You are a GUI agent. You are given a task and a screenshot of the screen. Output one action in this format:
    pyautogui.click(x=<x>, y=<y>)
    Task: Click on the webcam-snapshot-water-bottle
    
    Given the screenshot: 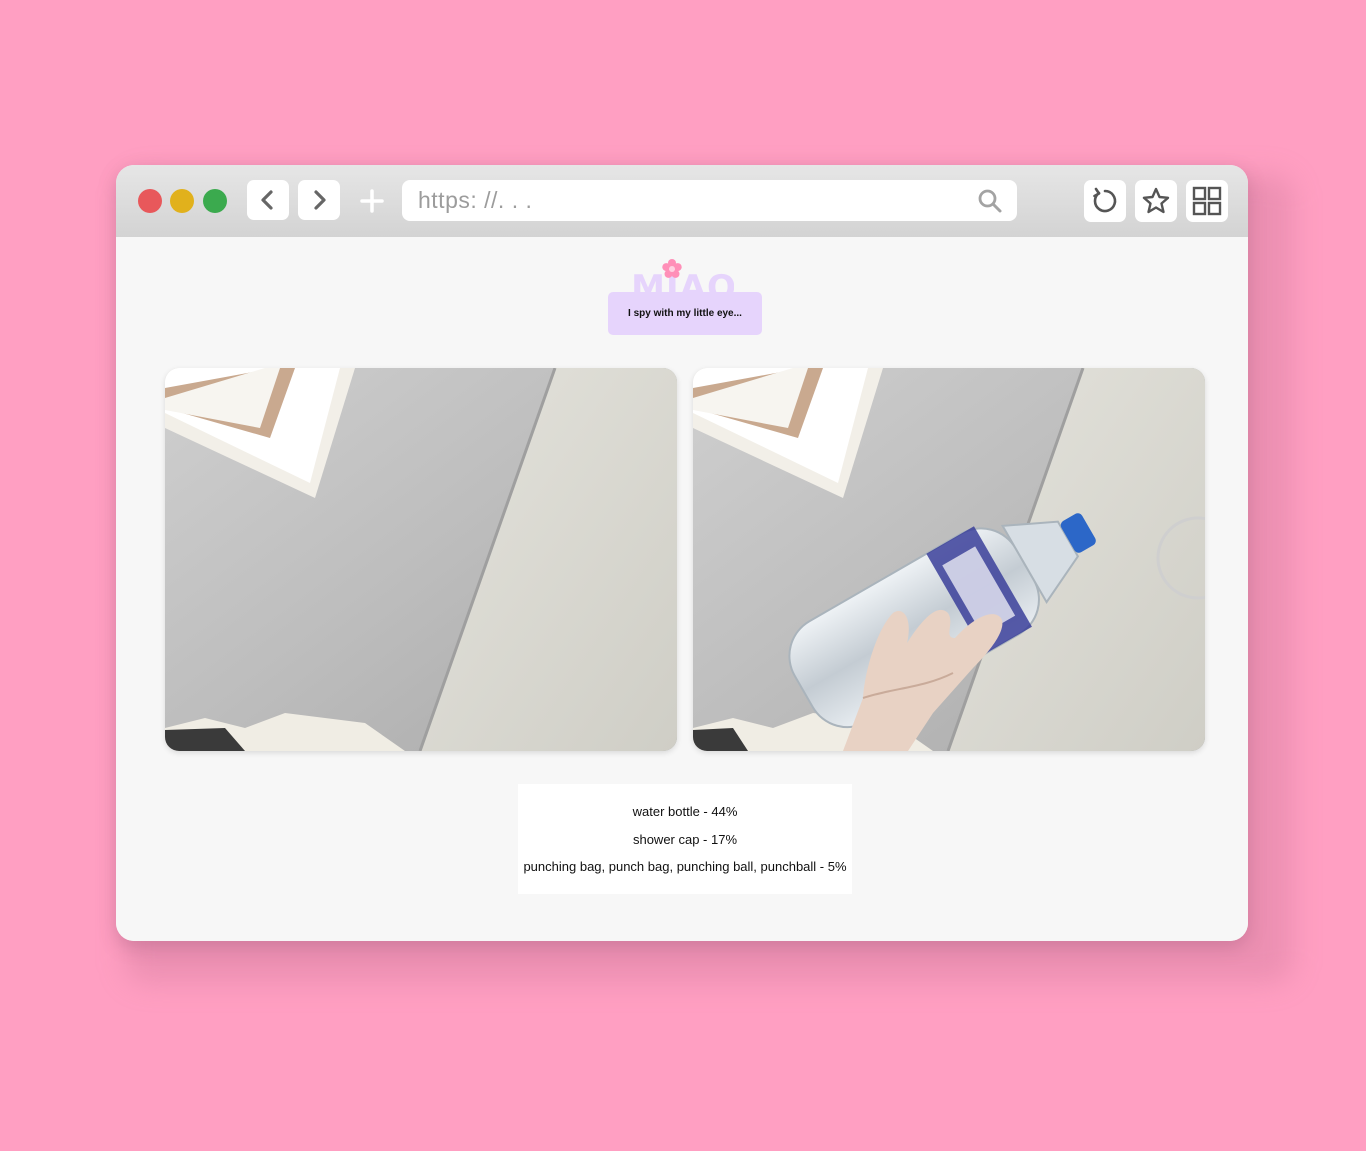 What is the action you would take?
    pyautogui.click(x=949, y=559)
    